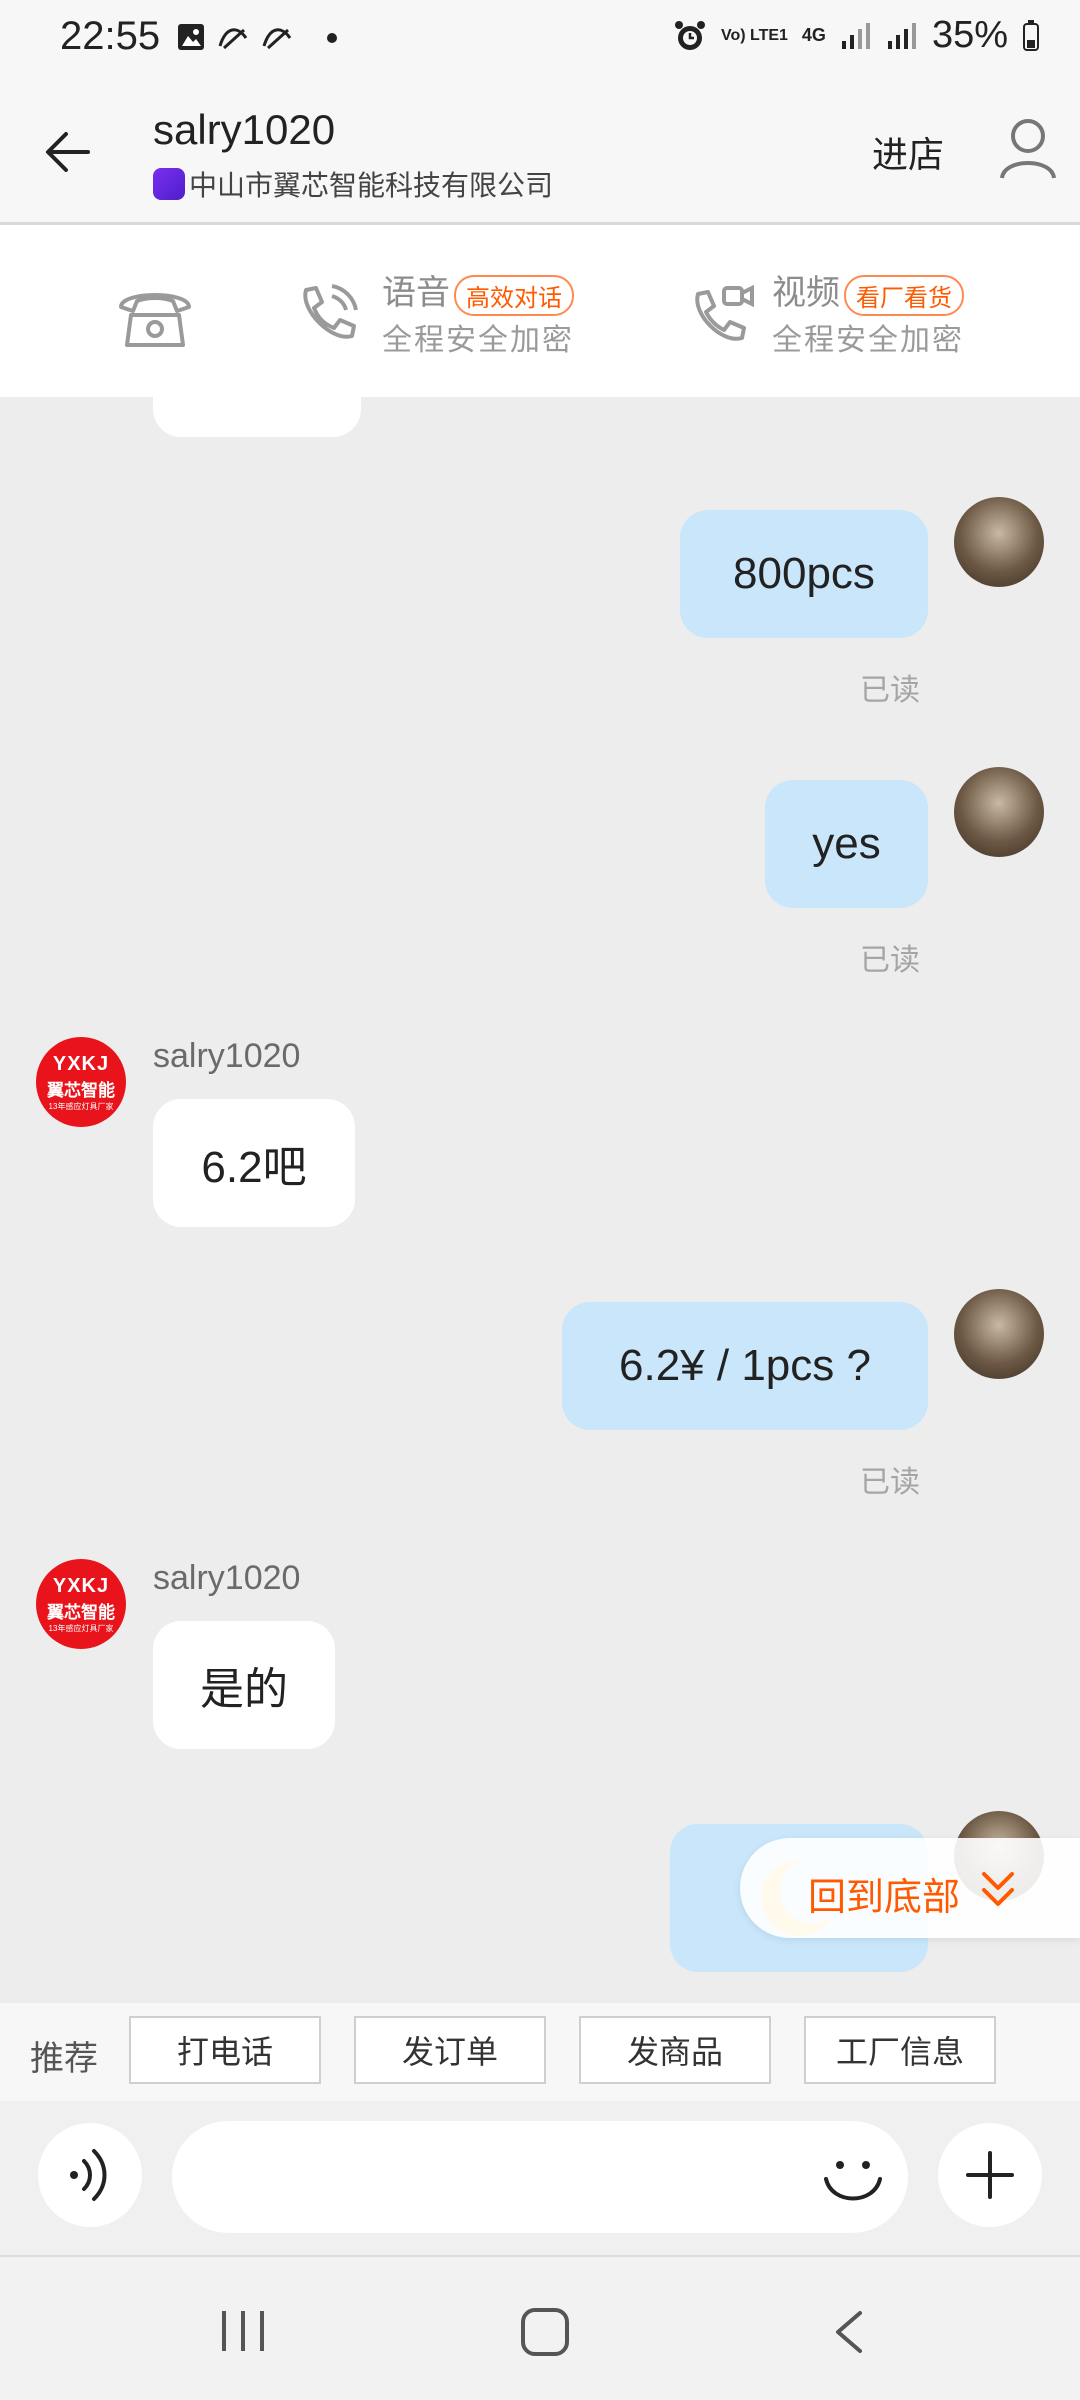  Describe the element at coordinates (514, 295) in the screenshot. I see `voice-call-badge: 高效对话` at that location.